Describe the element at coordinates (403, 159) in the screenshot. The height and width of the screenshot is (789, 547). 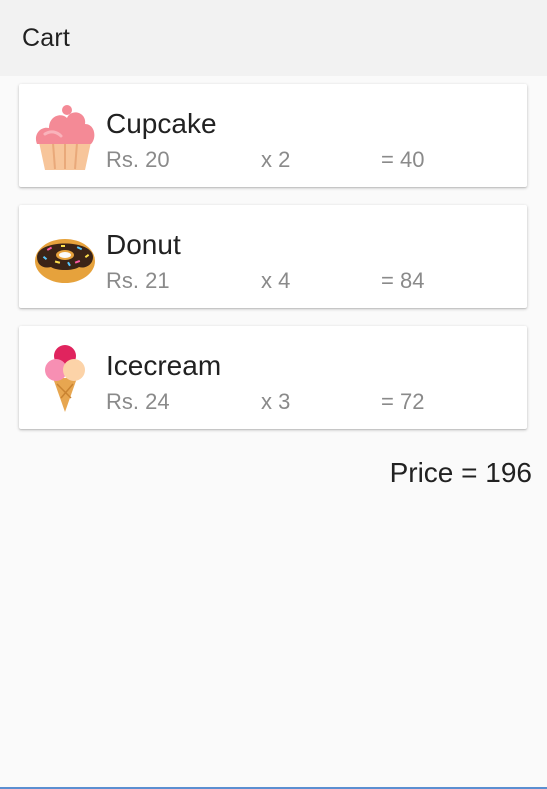
I see `item-subtotal: = 40` at that location.